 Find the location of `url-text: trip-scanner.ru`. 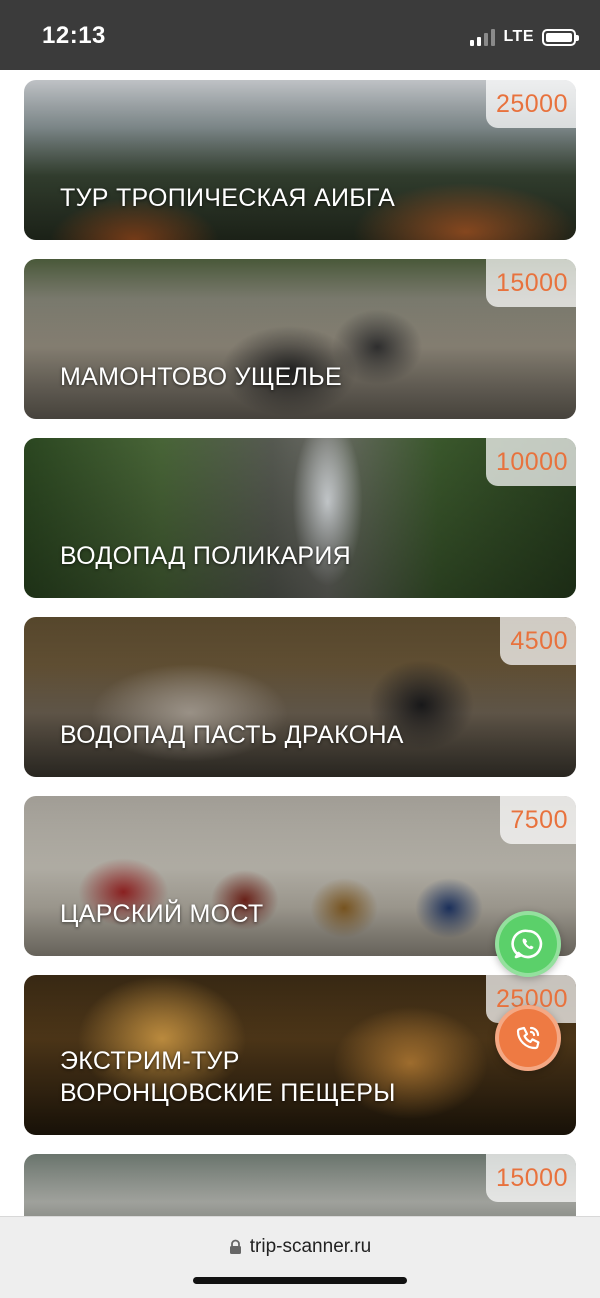

url-text: trip-scanner.ru is located at coordinates (310, 1246).